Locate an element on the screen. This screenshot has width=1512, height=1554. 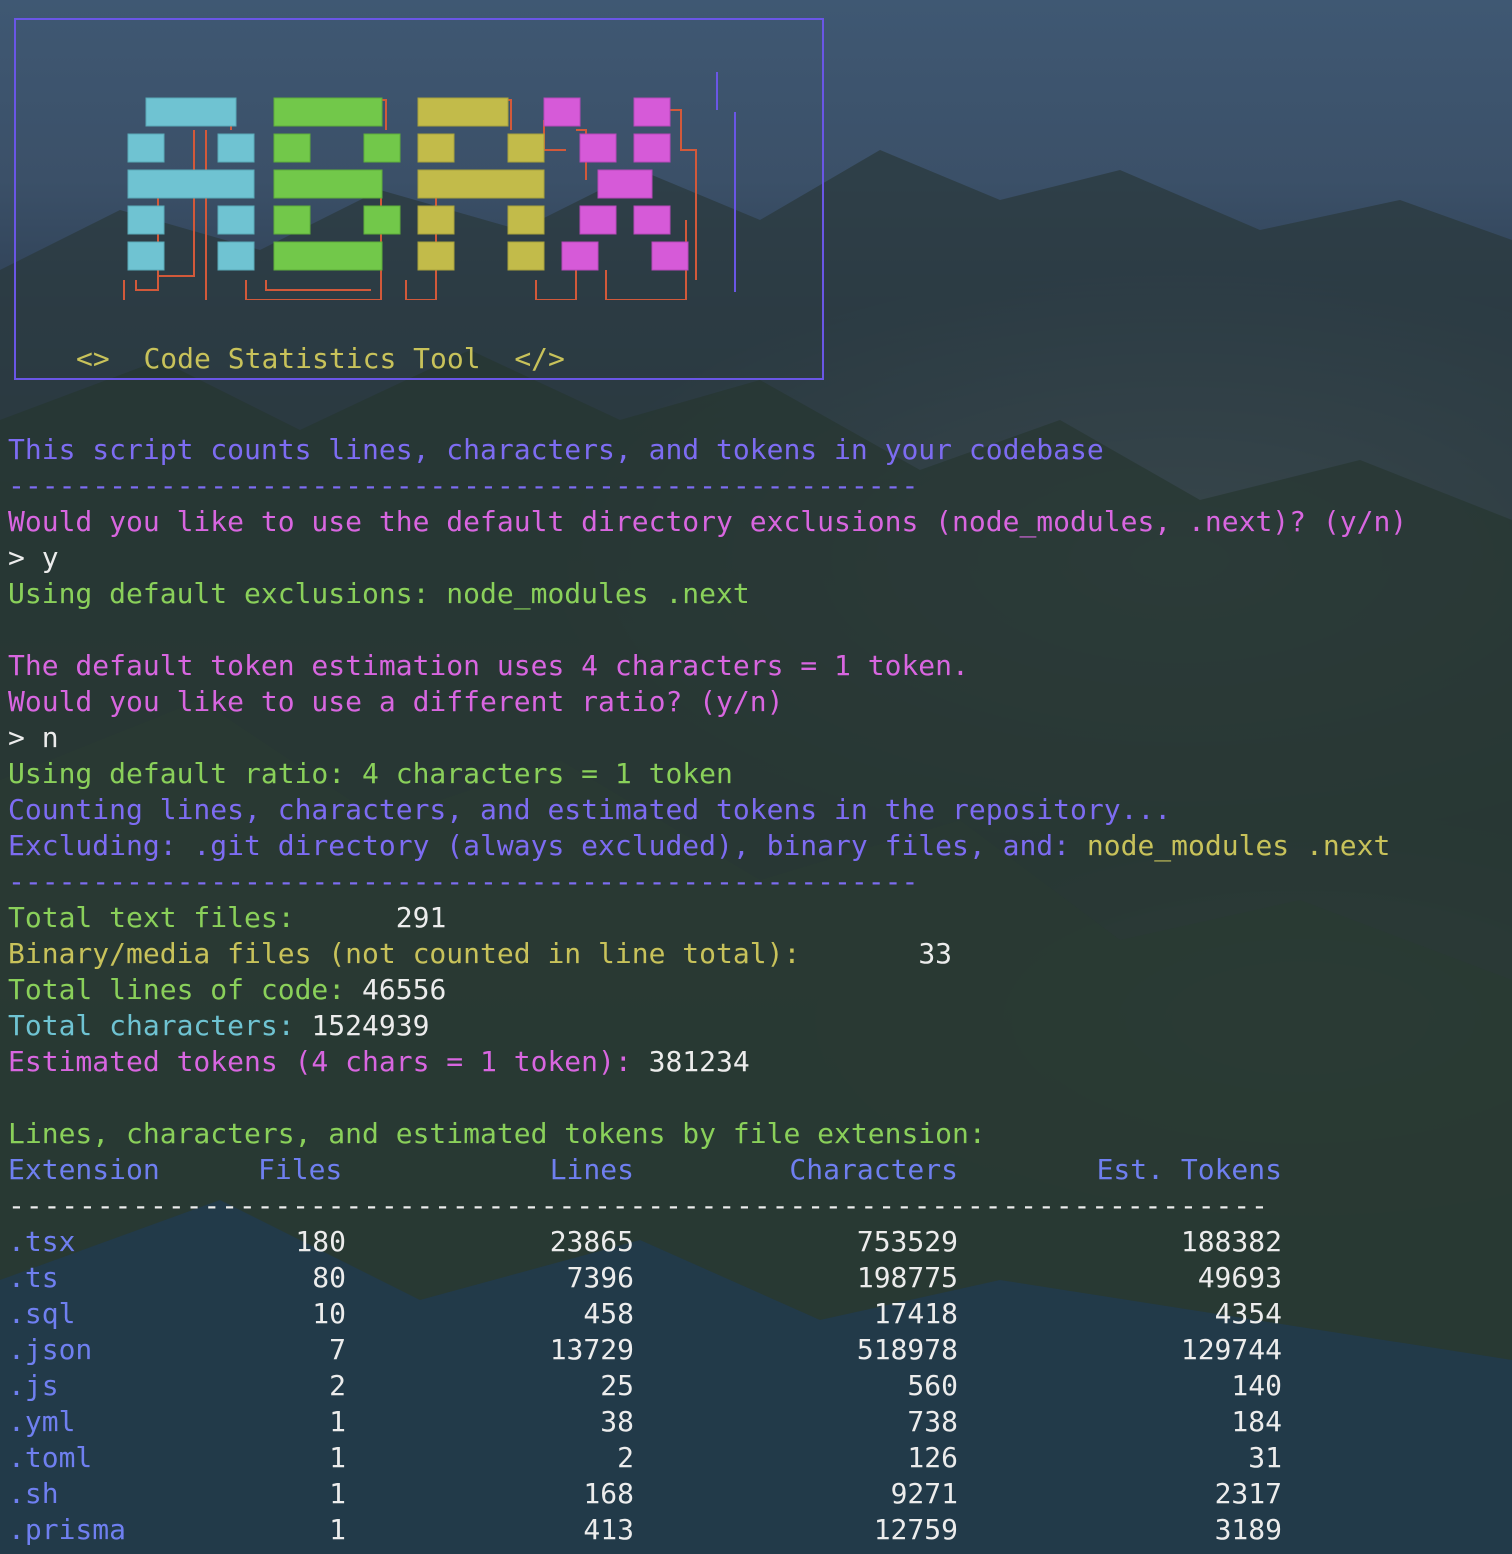
stat-tokens-label: Estimated tokens (4 chars = 1 token): is located at coordinates (320, 1061).